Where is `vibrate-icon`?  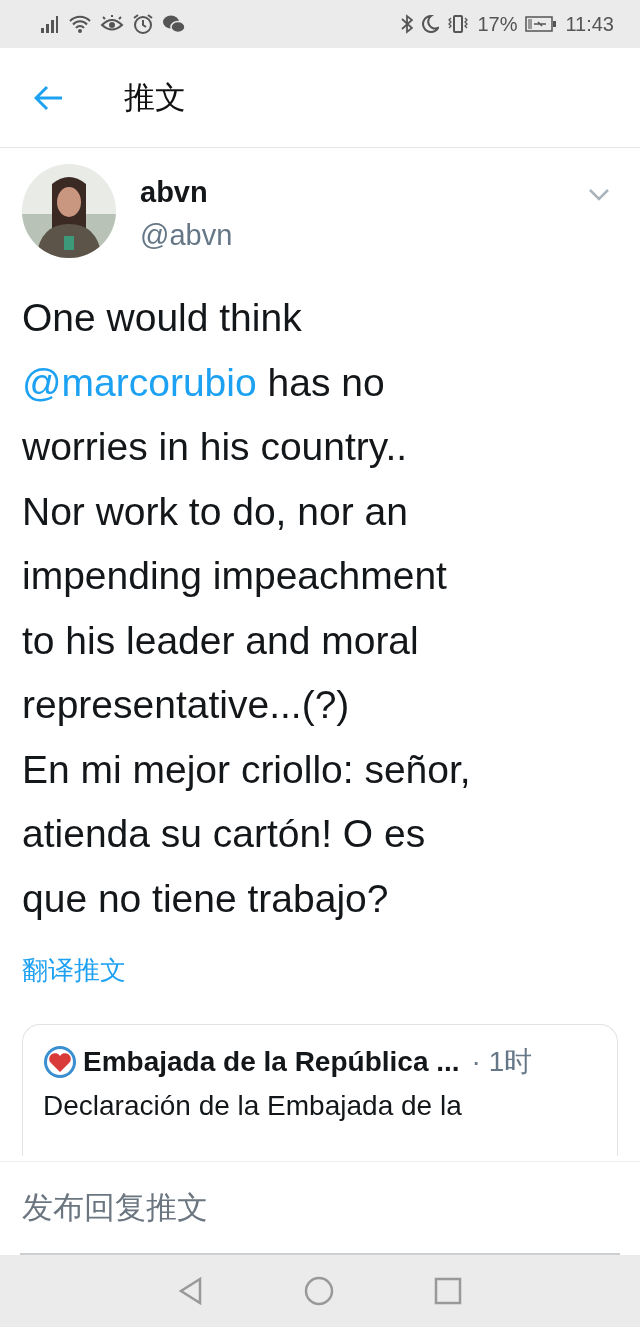
vibrate-icon is located at coordinates (458, 24).